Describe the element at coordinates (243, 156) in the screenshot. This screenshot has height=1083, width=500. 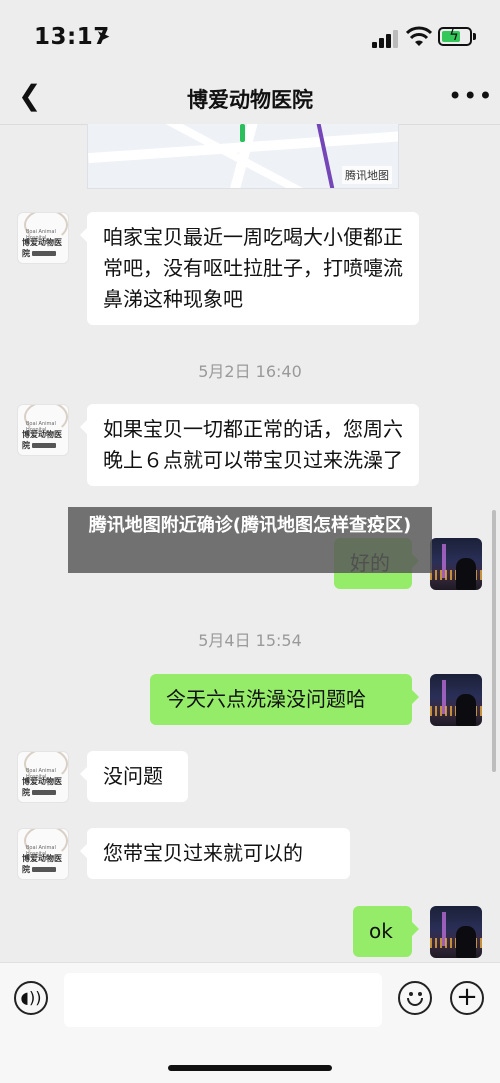
I see `map-card: 腾讯地图` at that location.